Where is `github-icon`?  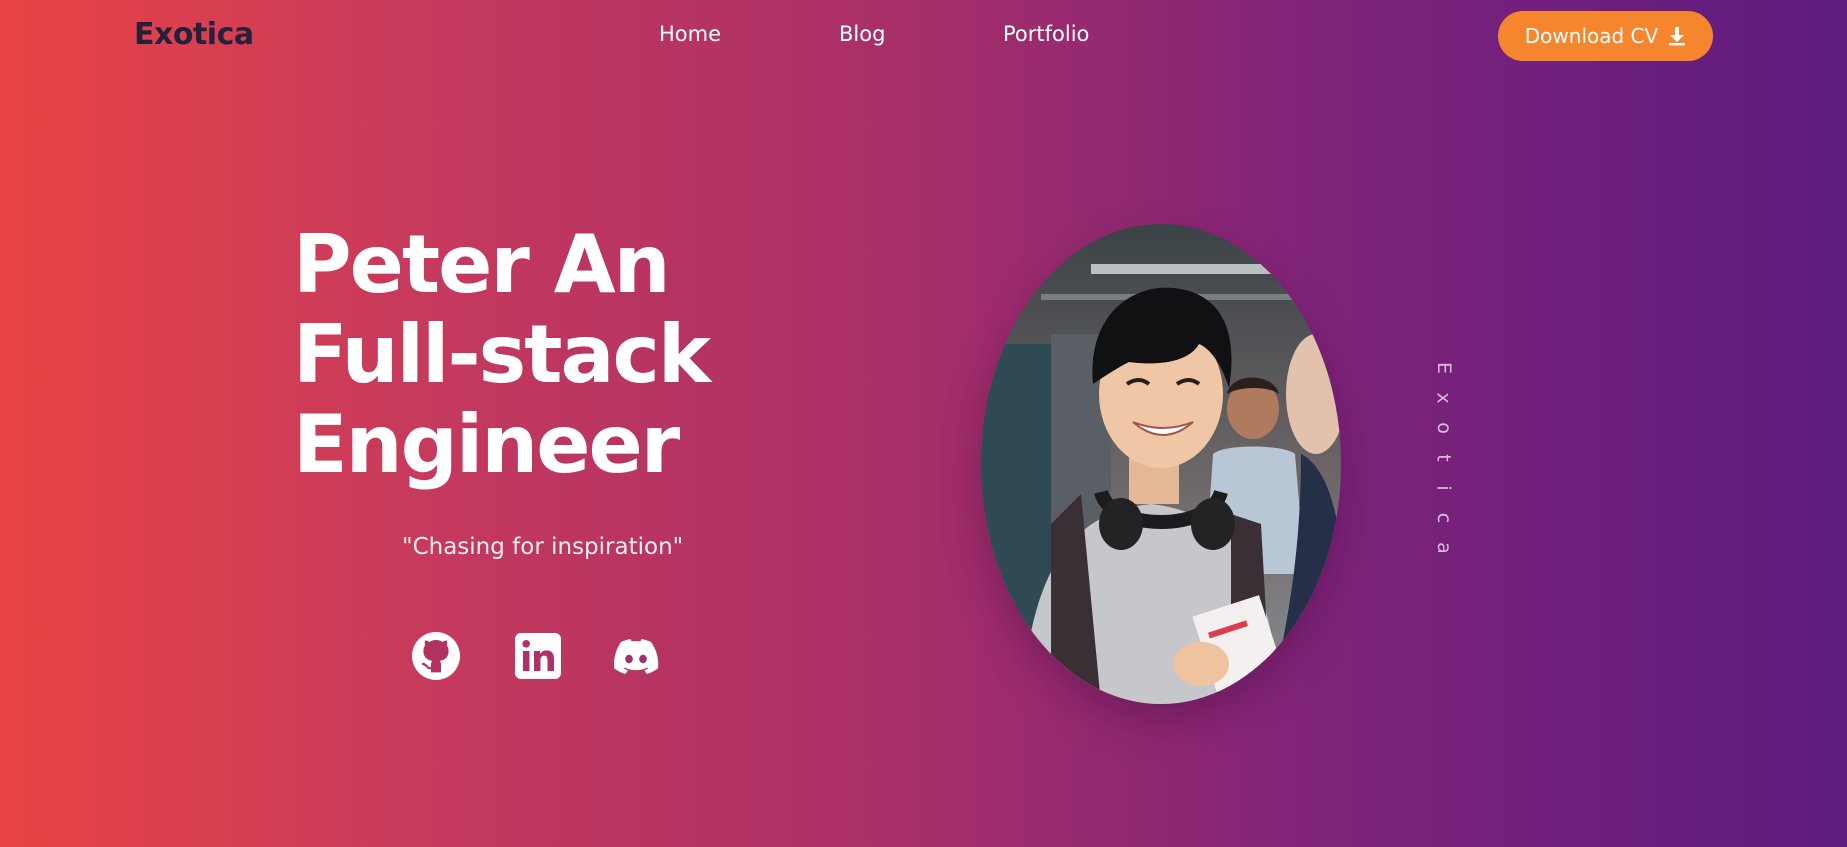
github-icon is located at coordinates (436, 656).